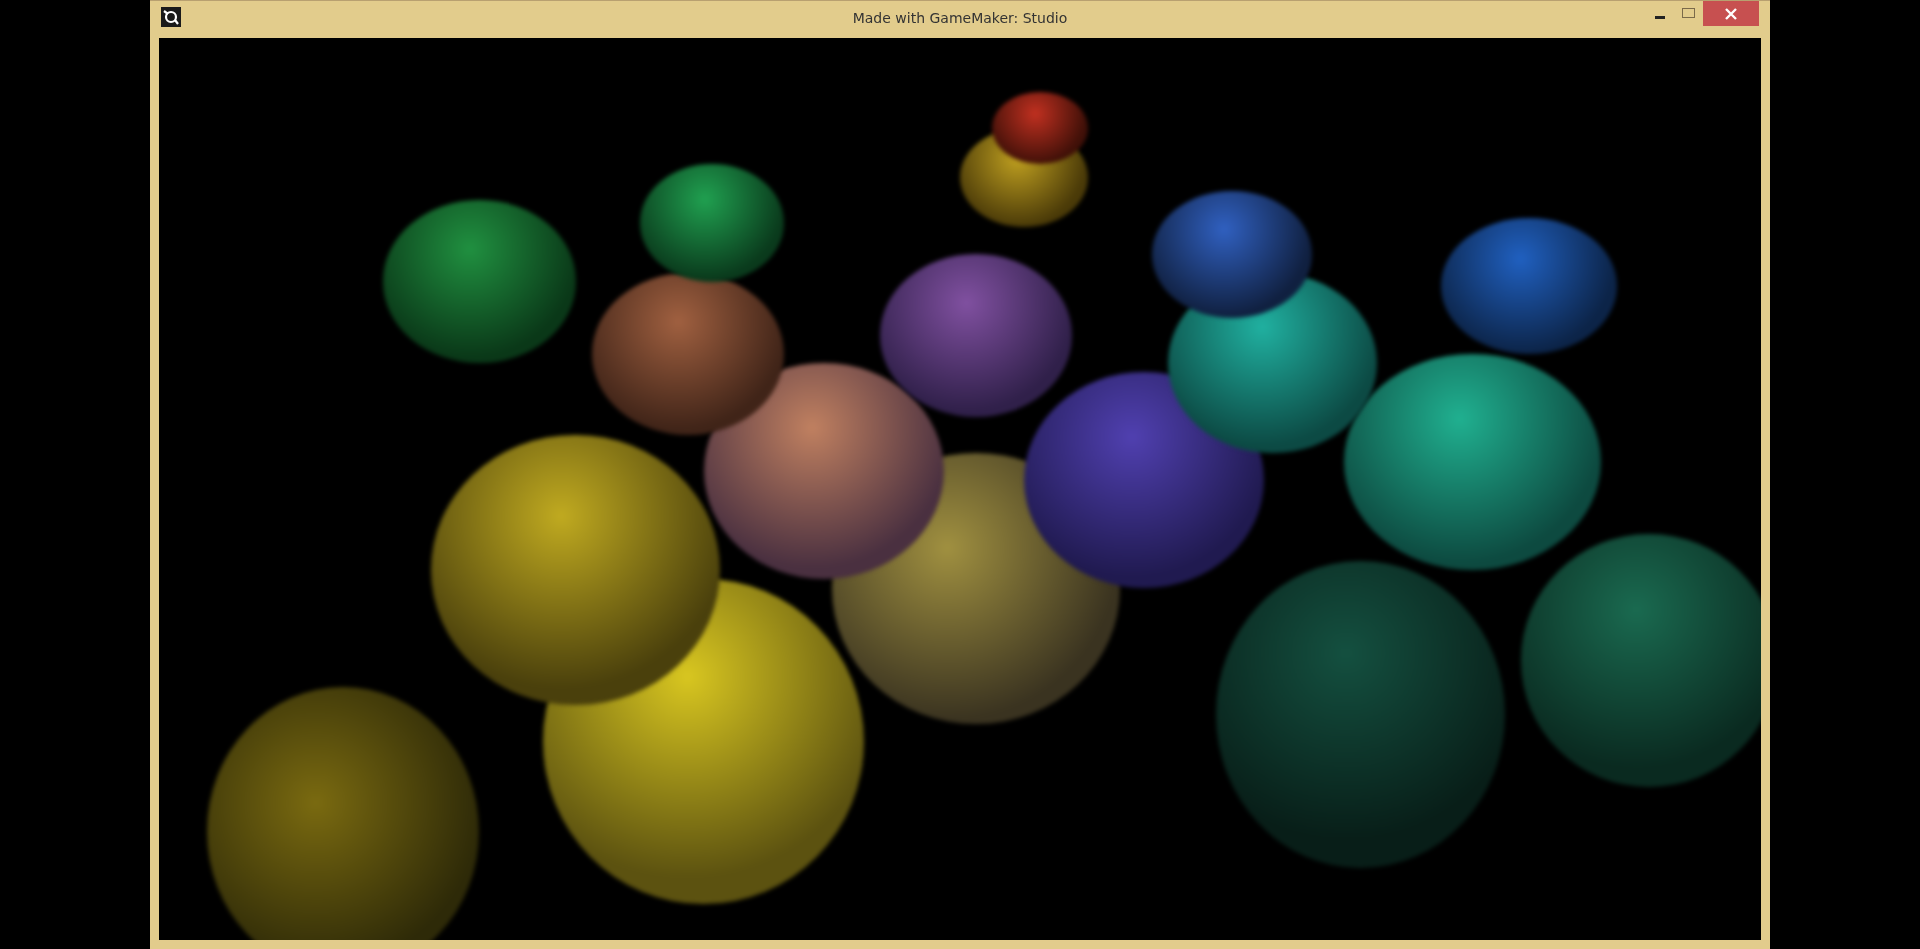 The image size is (1920, 949). Describe the element at coordinates (960, 18) in the screenshot. I see `window-title: Made with GameMaker: Studio` at that location.